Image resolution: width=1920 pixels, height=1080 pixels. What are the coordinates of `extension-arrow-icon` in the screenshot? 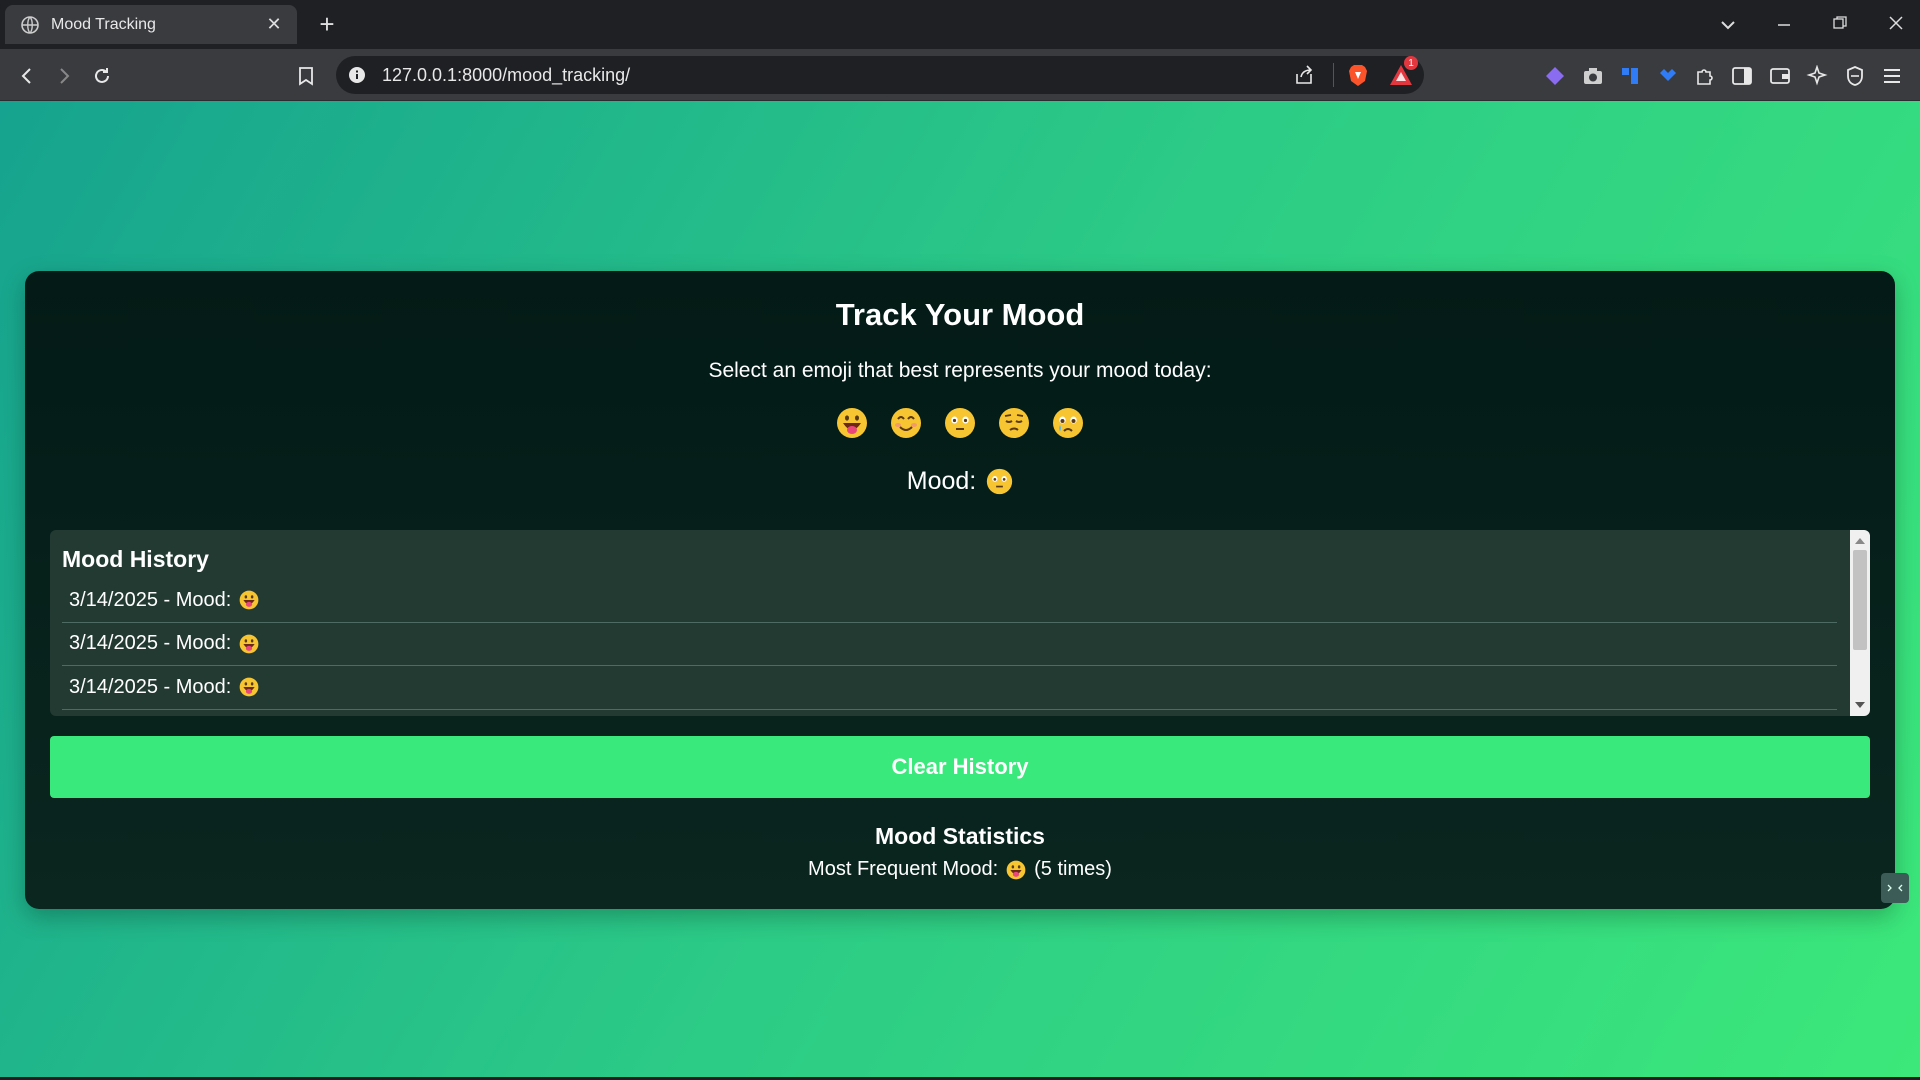 It's located at (1668, 76).